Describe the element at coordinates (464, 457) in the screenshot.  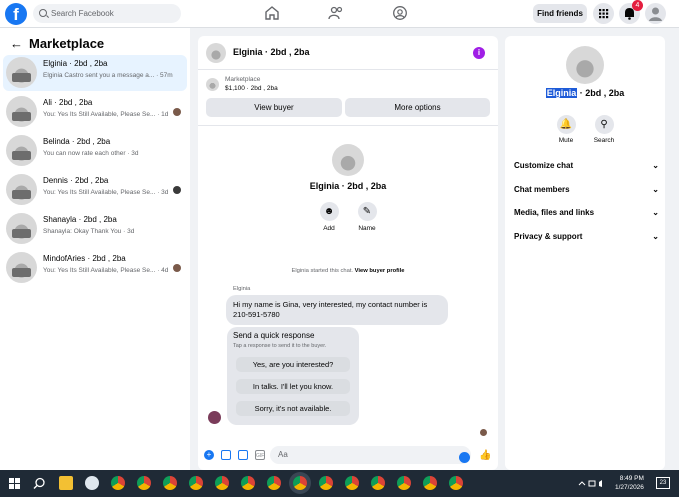
I see `emoji-icon` at that location.